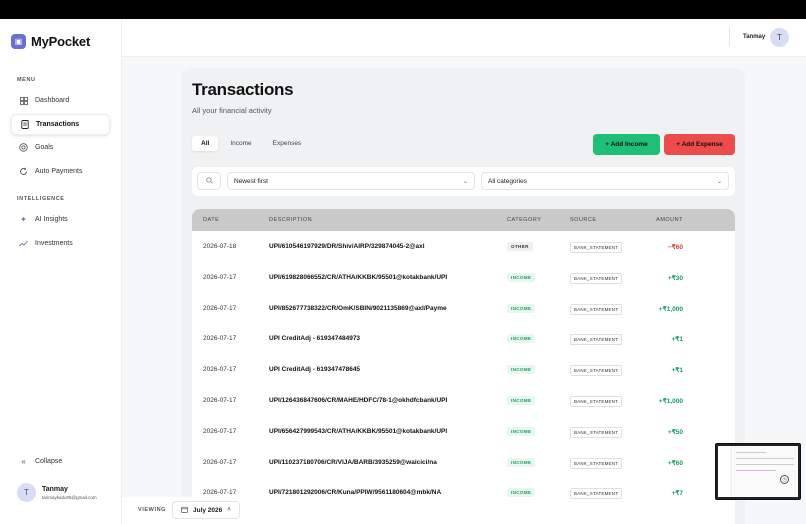  What do you see at coordinates (315, 370) in the screenshot?
I see `row-description: UPI CreditAdj - 619347478645` at bounding box center [315, 370].